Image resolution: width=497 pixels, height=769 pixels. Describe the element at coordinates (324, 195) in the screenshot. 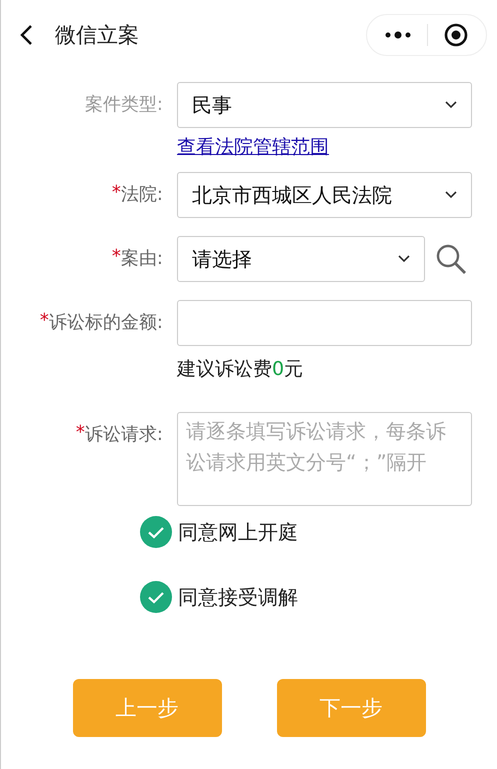

I see `select-field: 北京市西城区人民法院` at that location.